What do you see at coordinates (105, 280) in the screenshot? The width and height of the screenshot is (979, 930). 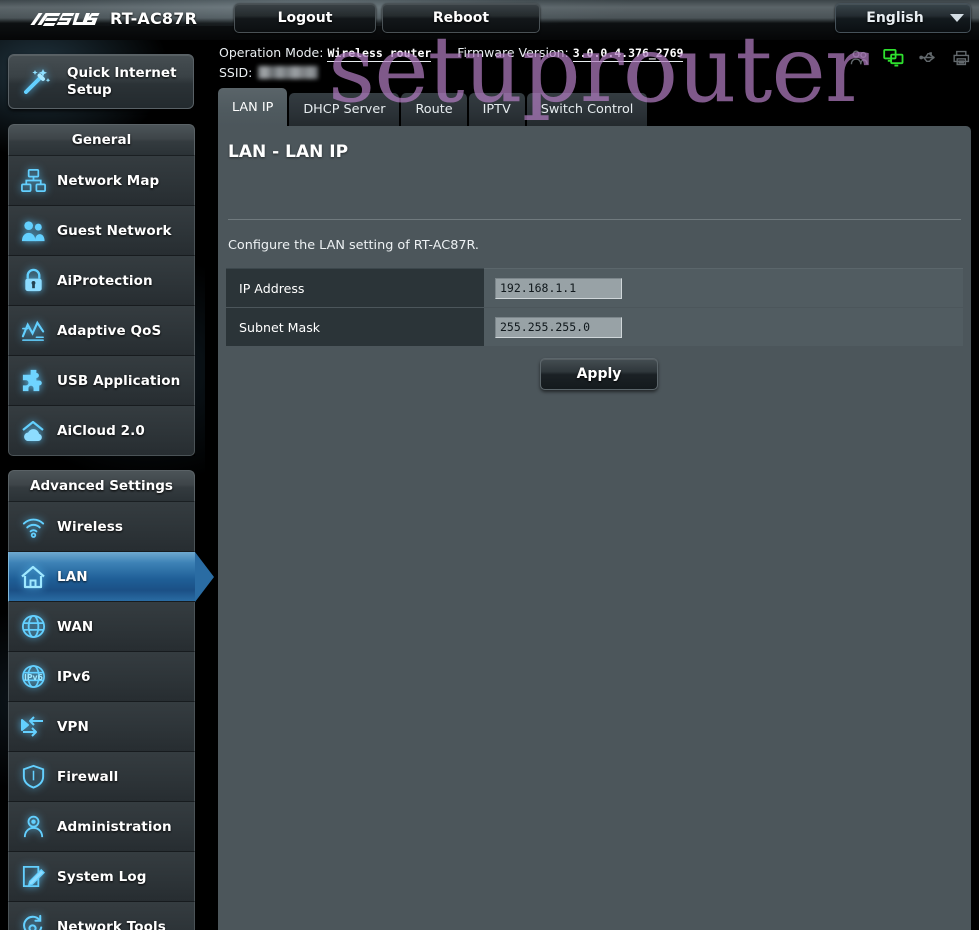 I see `sidebar-label: AiProtection` at bounding box center [105, 280].